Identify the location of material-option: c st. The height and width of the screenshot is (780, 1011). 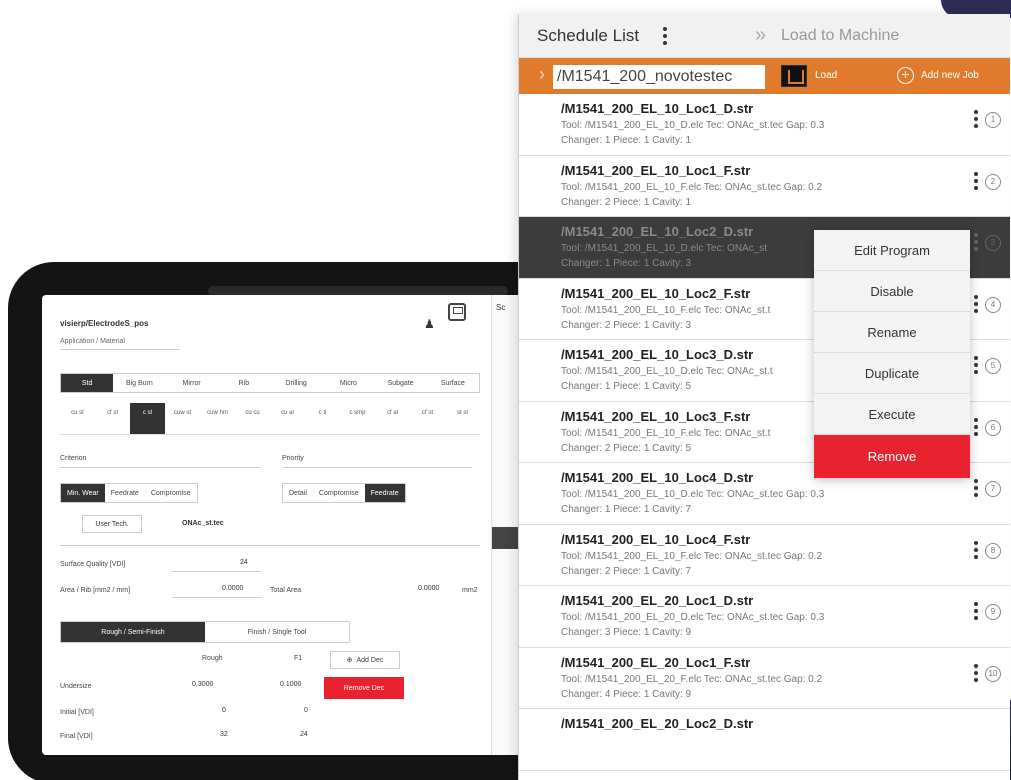
(147, 418).